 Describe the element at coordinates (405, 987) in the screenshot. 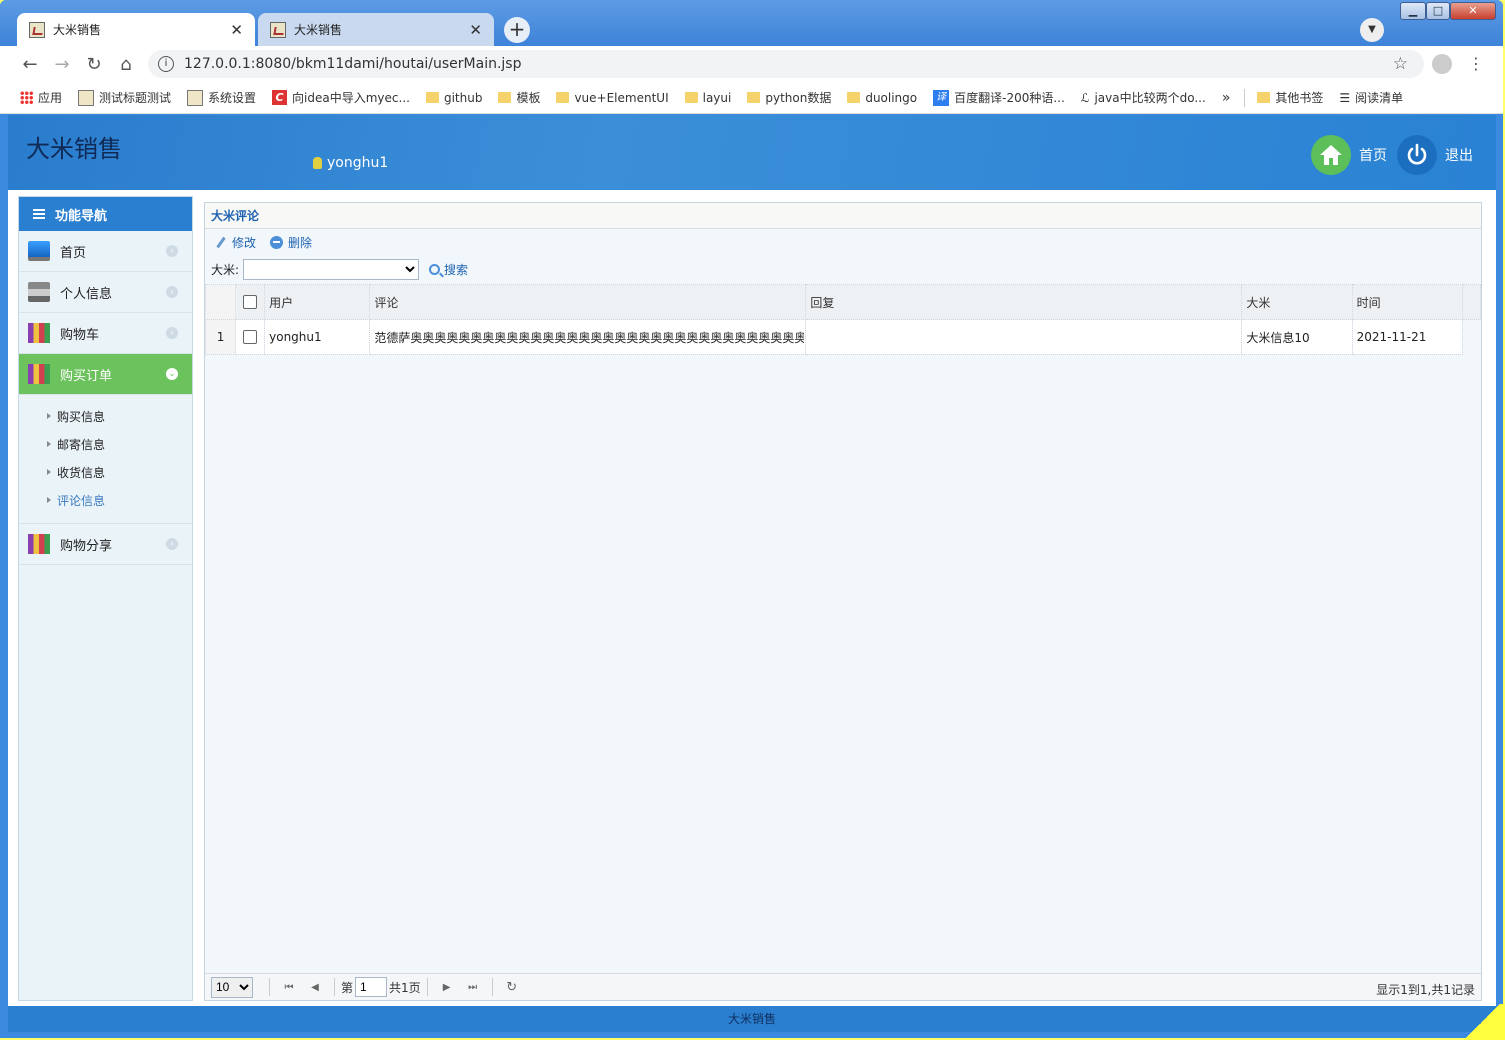

I see `page-total: 共1页` at that location.